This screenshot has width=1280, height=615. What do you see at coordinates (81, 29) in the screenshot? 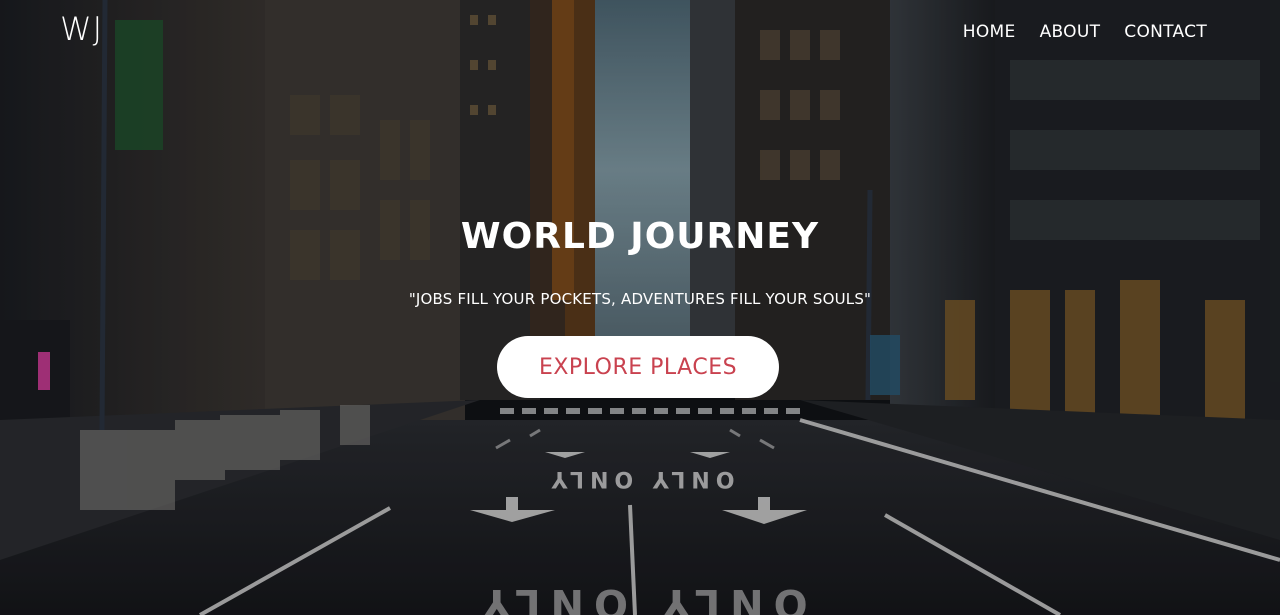
I see `site-logo: WJ` at bounding box center [81, 29].